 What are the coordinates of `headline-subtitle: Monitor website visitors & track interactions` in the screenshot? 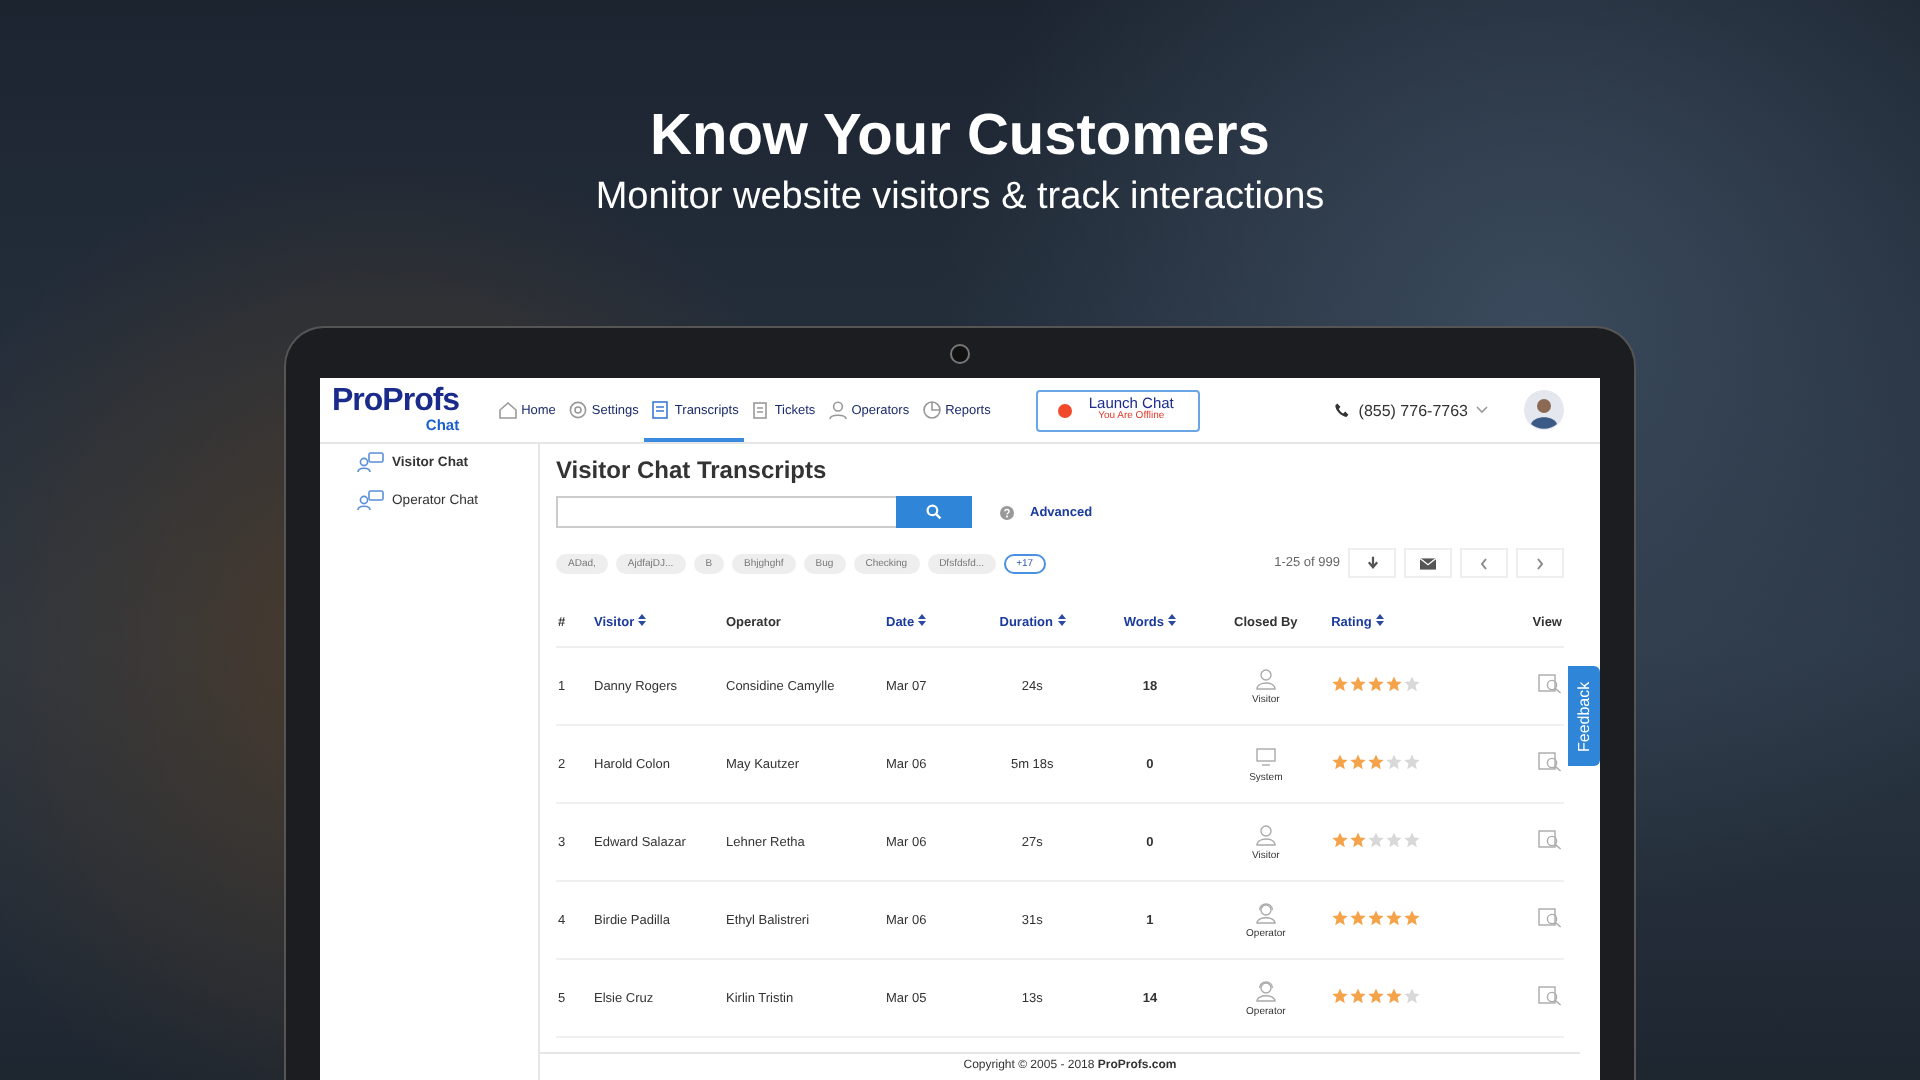 It's located at (960, 198).